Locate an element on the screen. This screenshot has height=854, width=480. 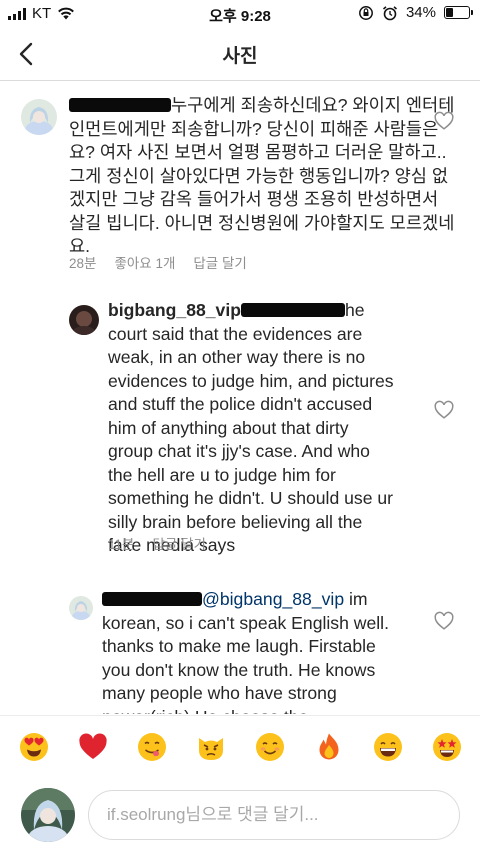
comment-meta: 11분 답글 달기 is located at coordinates (157, 543).